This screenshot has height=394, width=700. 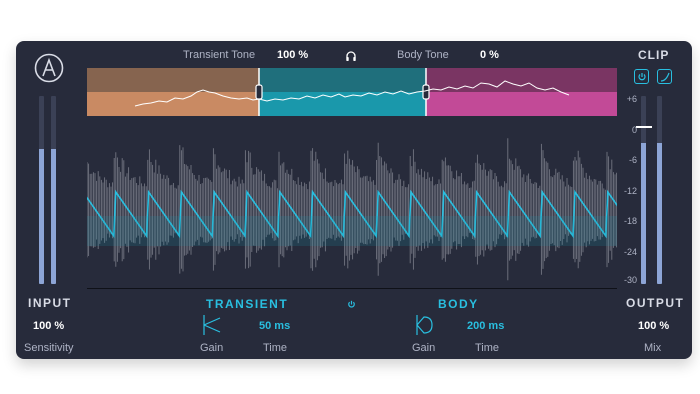 I want to click on body-gain-label: Gain, so click(x=424, y=348).